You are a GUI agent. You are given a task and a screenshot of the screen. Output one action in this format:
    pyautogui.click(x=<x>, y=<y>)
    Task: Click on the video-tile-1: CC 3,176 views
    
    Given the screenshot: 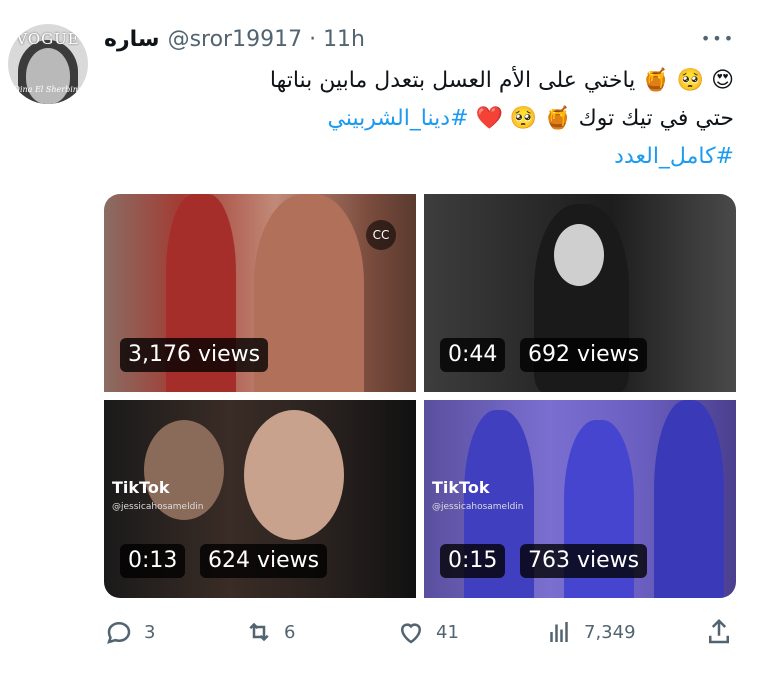 What is the action you would take?
    pyautogui.click(x=260, y=293)
    